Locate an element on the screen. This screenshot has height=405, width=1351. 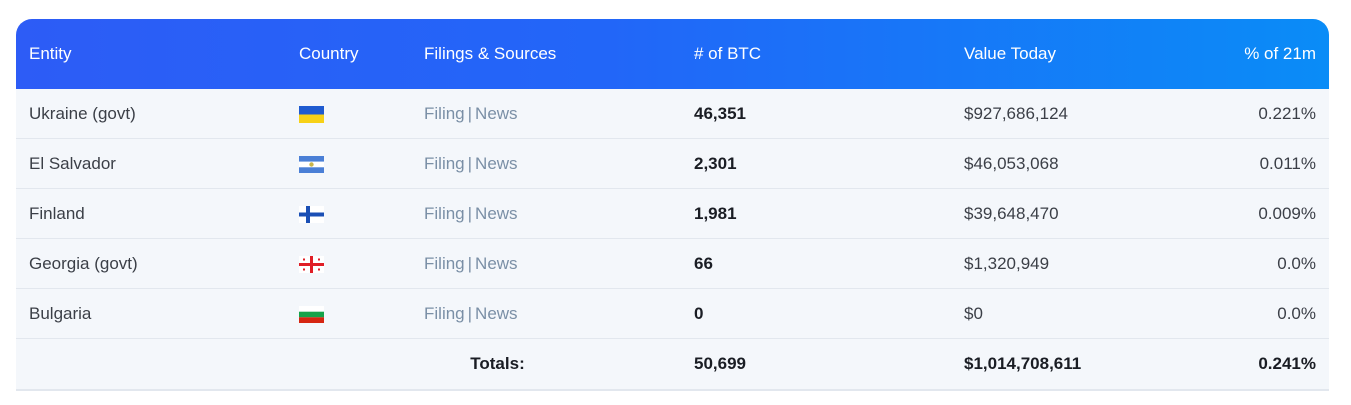
table-row: Bulgaria Filing | News 0 $0 0.0% is located at coordinates (672, 314).